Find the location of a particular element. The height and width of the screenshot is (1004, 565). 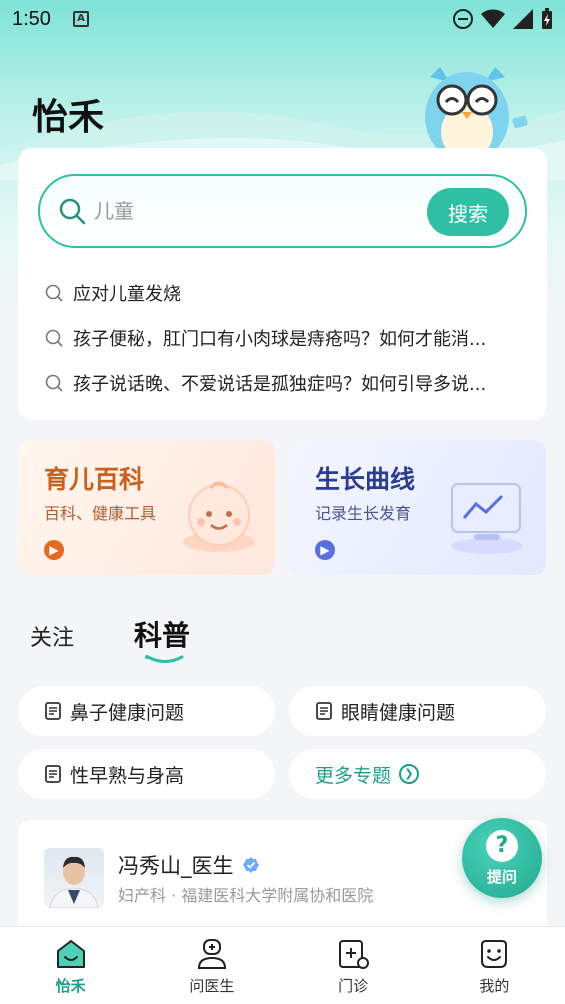

doctor-name-row: 冯秀山_医生 is located at coordinates (189, 865).